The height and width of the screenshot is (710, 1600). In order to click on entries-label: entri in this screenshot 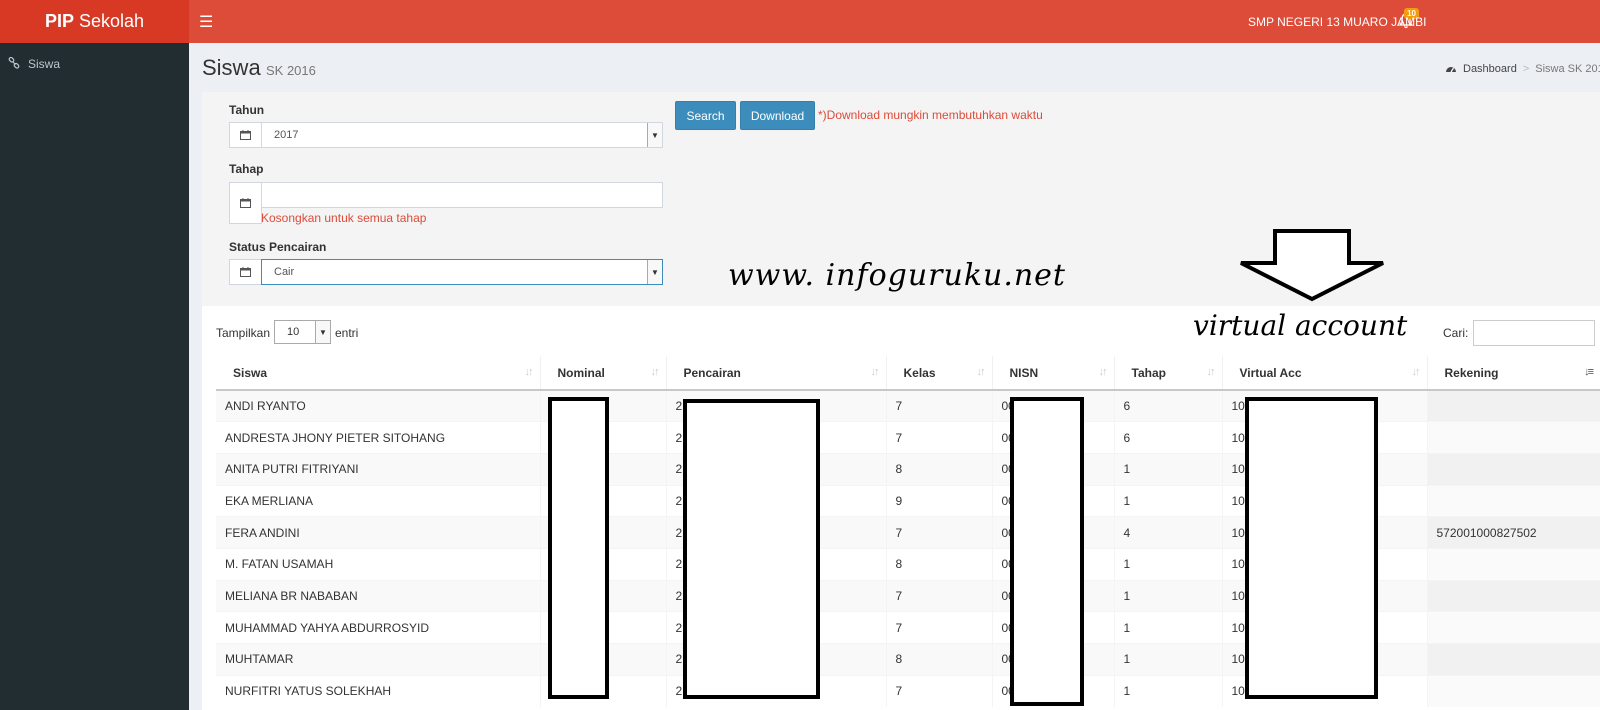, I will do `click(347, 333)`.